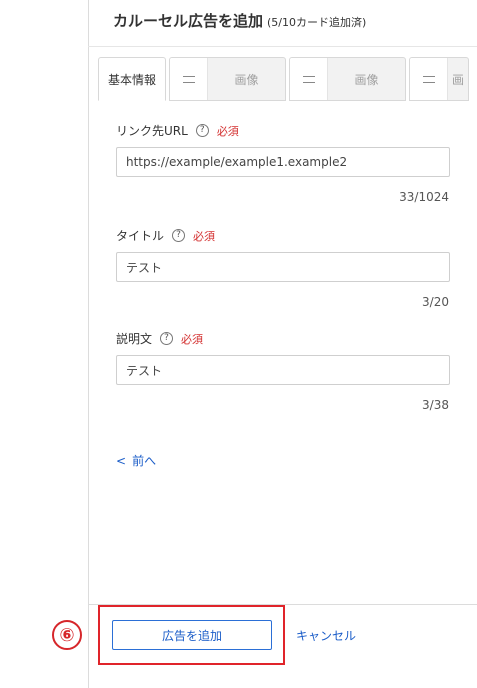  Describe the element at coordinates (457, 79) in the screenshot. I see `tab-image-3-label: 画` at that location.